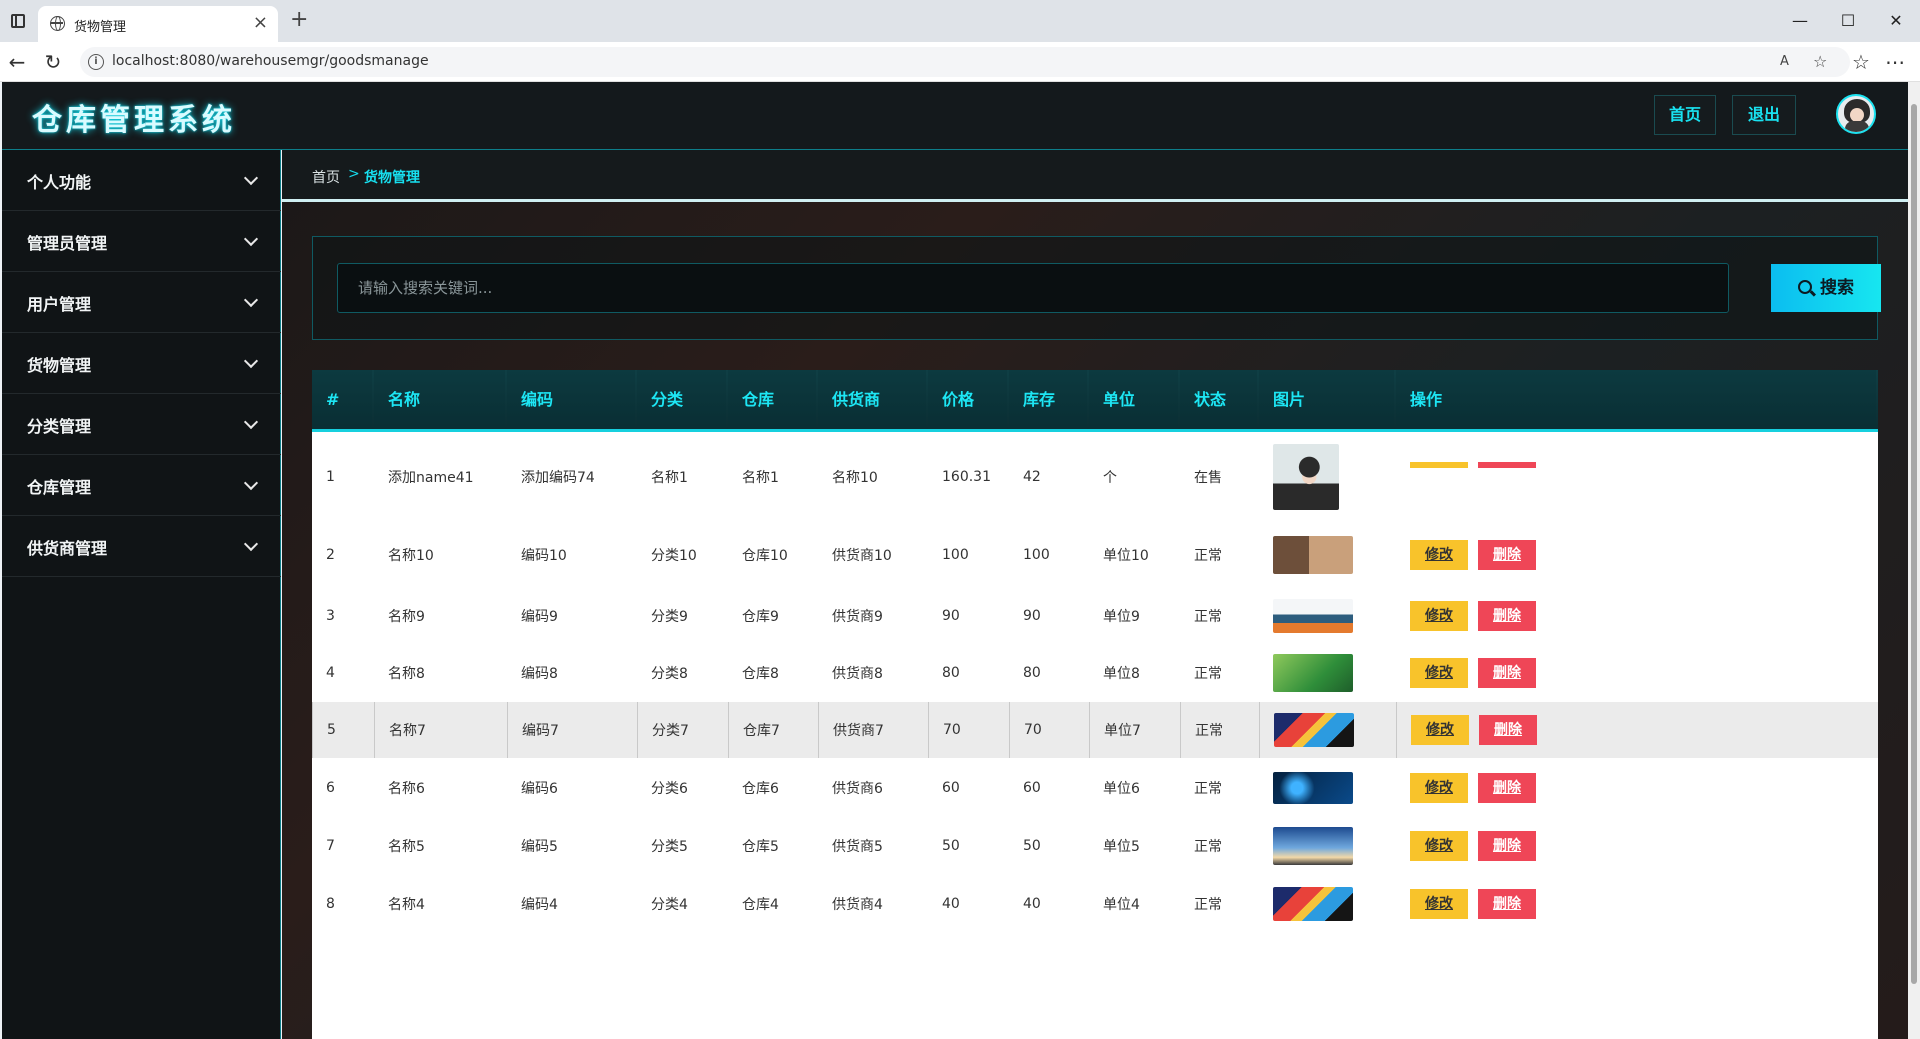 Image resolution: width=1920 pixels, height=1039 pixels. What do you see at coordinates (1826, 288) in the screenshot?
I see `search-button: 搜索` at bounding box center [1826, 288].